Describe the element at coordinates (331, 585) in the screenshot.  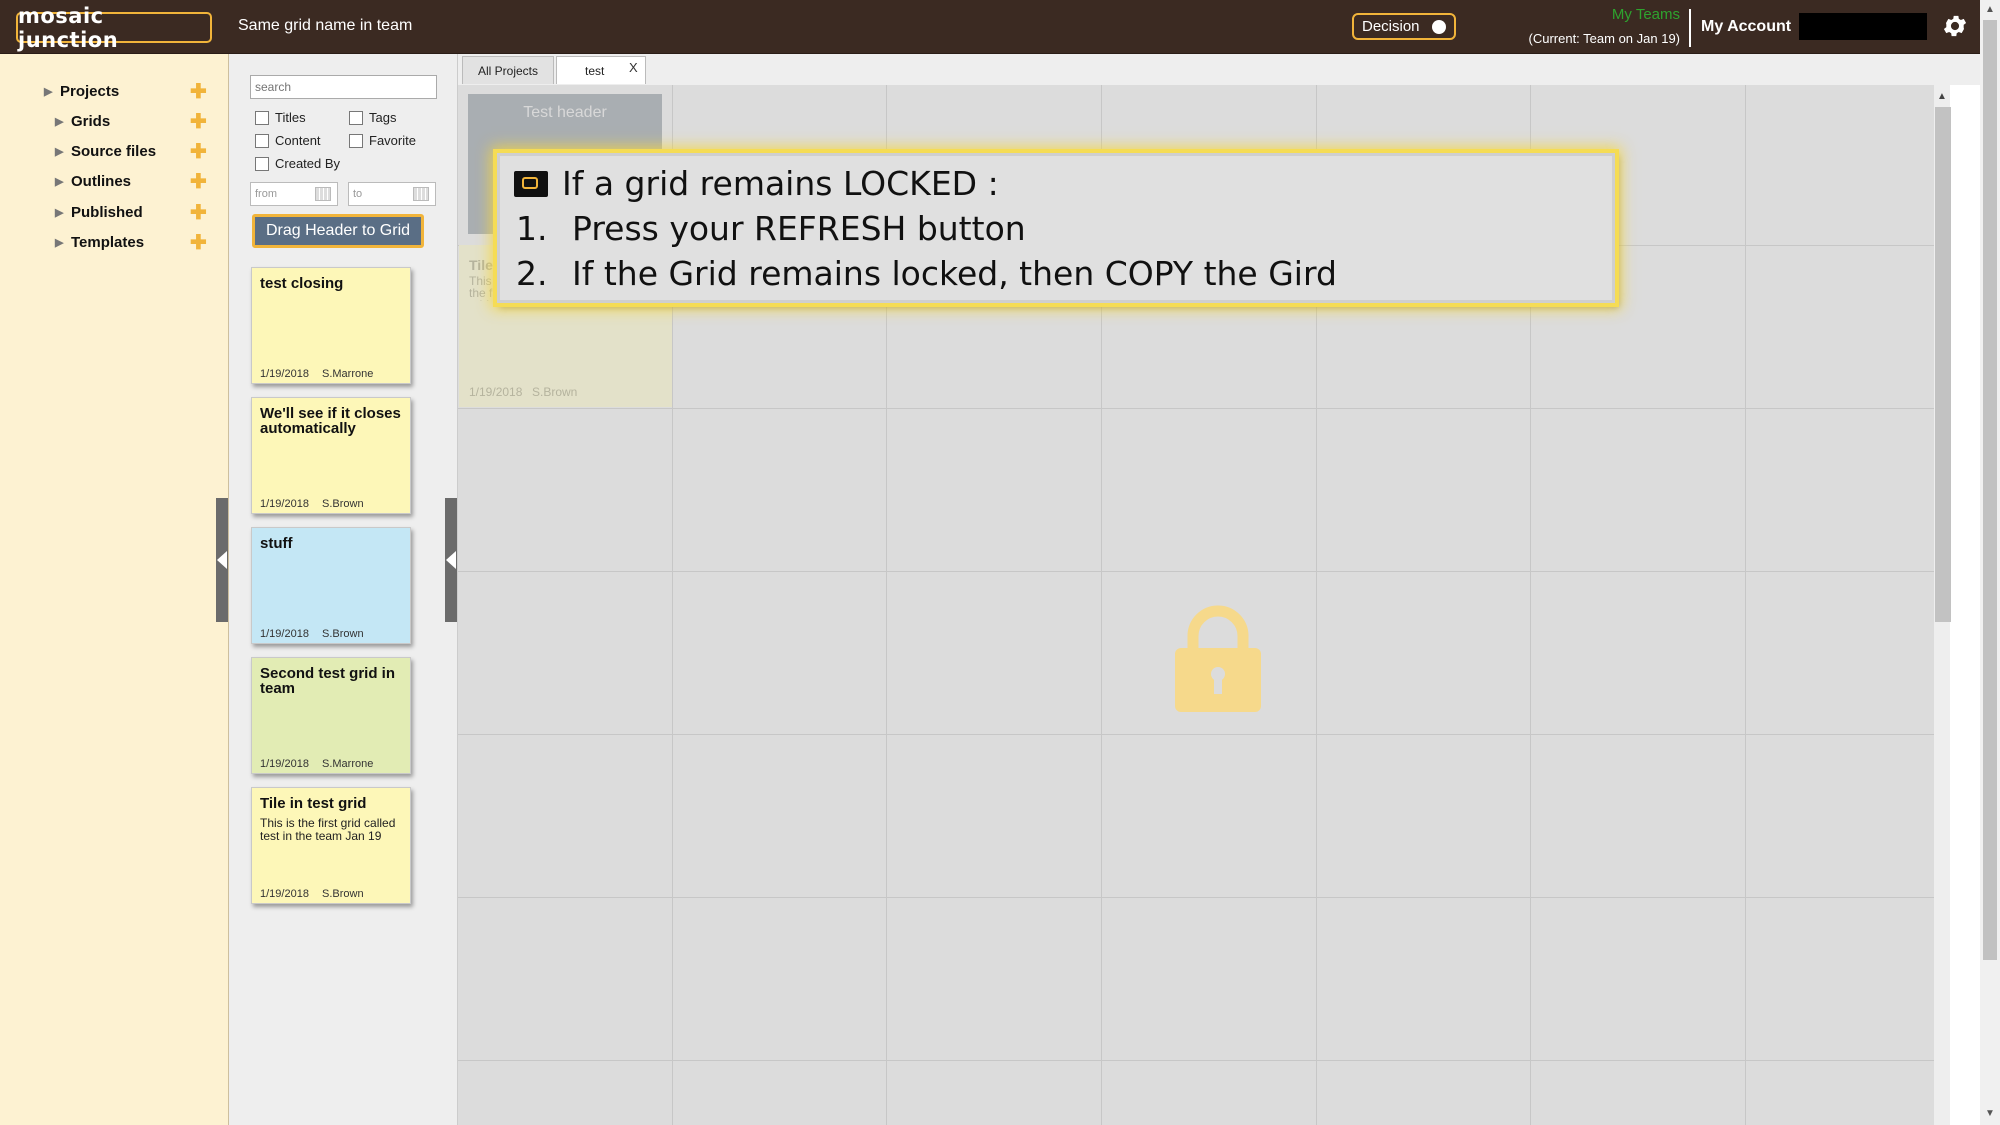
I see `tile-card: stuff 1/19/2018 S.Brown` at that location.